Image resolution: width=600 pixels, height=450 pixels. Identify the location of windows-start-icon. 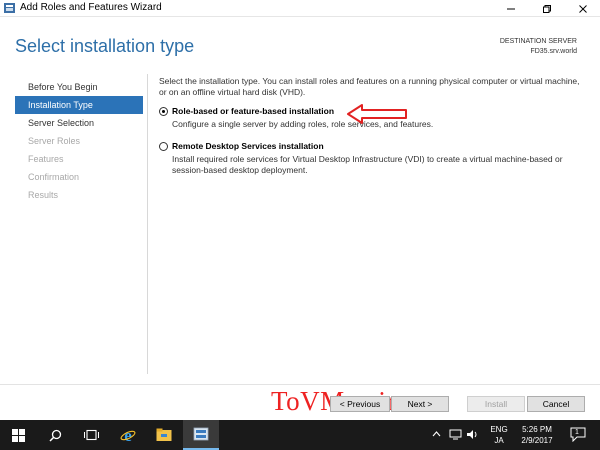
(18, 435).